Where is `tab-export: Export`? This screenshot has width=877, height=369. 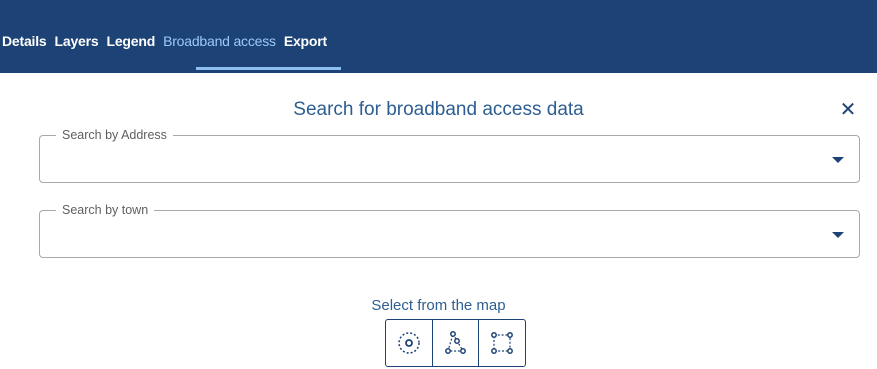 tab-export: Export is located at coordinates (305, 41).